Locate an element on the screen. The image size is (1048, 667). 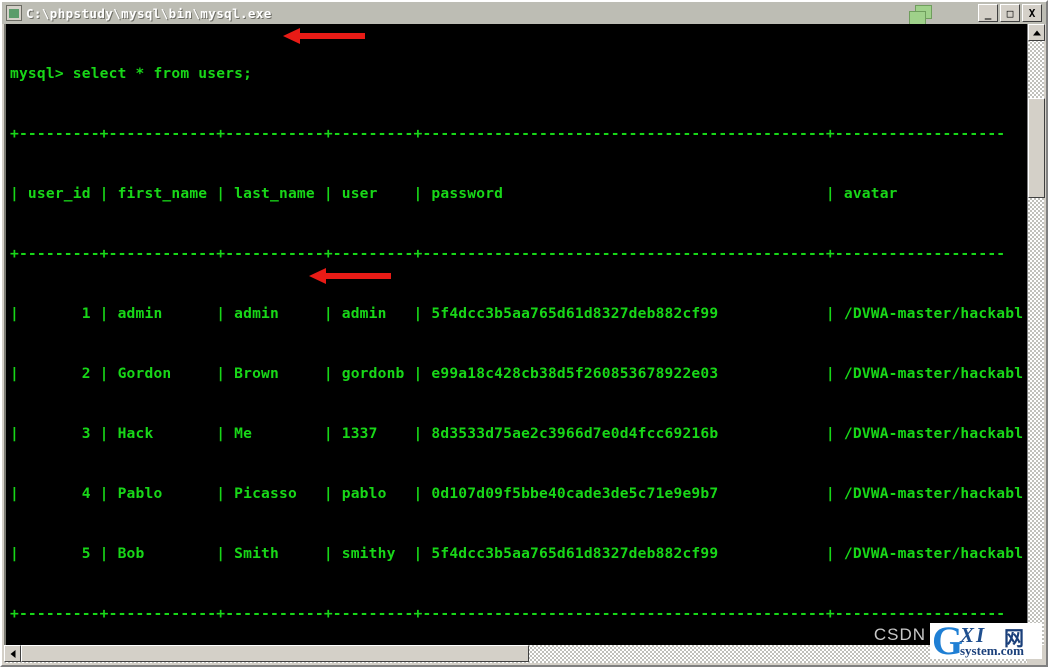
chevron-up-icon is located at coordinates (1036, 32).